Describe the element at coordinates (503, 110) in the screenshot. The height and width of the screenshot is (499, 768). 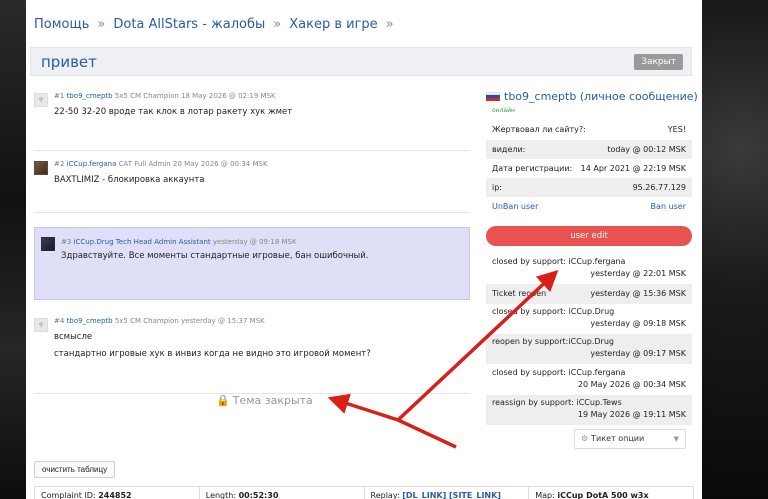
I see `online-status: онлайн` at that location.